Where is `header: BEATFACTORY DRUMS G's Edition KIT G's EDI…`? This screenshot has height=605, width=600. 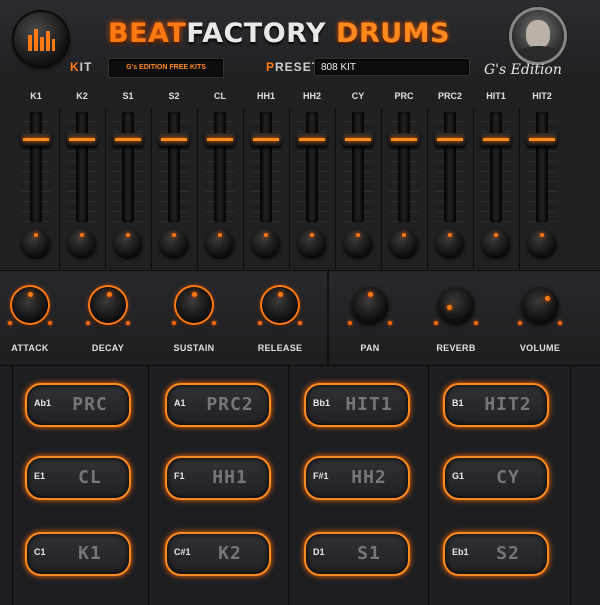
header: BEATFACTORY DRUMS G's Edition KIT G's EDI… is located at coordinates (300, 44).